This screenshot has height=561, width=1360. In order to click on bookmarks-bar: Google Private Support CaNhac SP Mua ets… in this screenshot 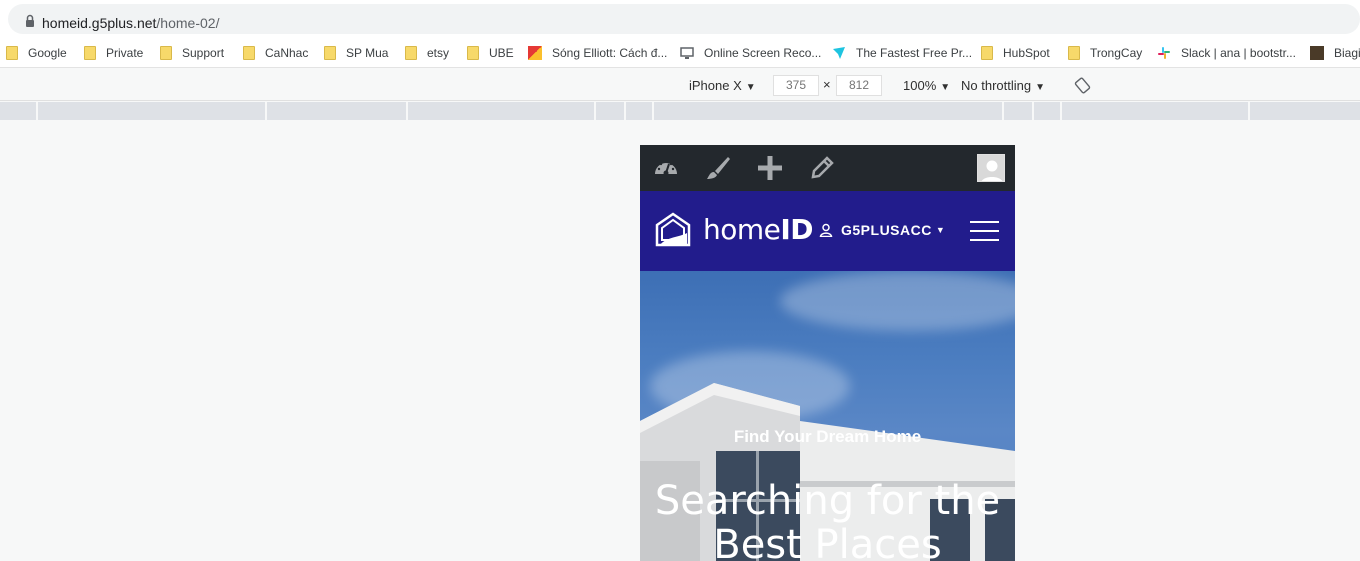, I will do `click(680, 53)`.